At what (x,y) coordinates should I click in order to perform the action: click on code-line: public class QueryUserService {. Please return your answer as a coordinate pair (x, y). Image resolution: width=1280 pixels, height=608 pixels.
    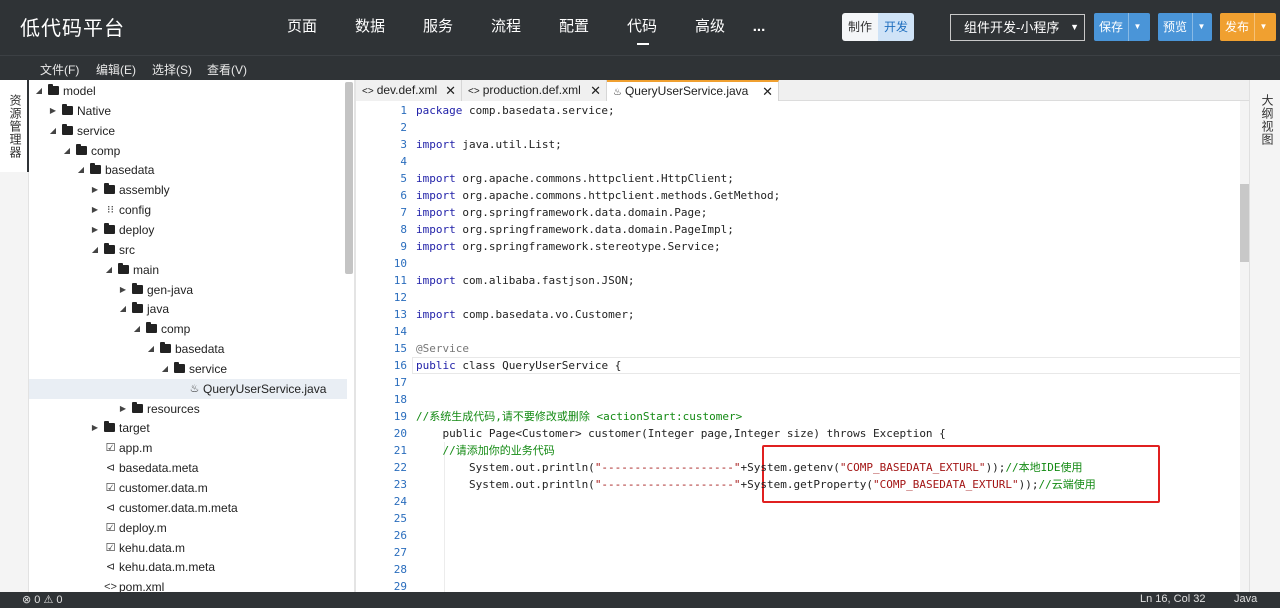
    Looking at the image, I should click on (518, 365).